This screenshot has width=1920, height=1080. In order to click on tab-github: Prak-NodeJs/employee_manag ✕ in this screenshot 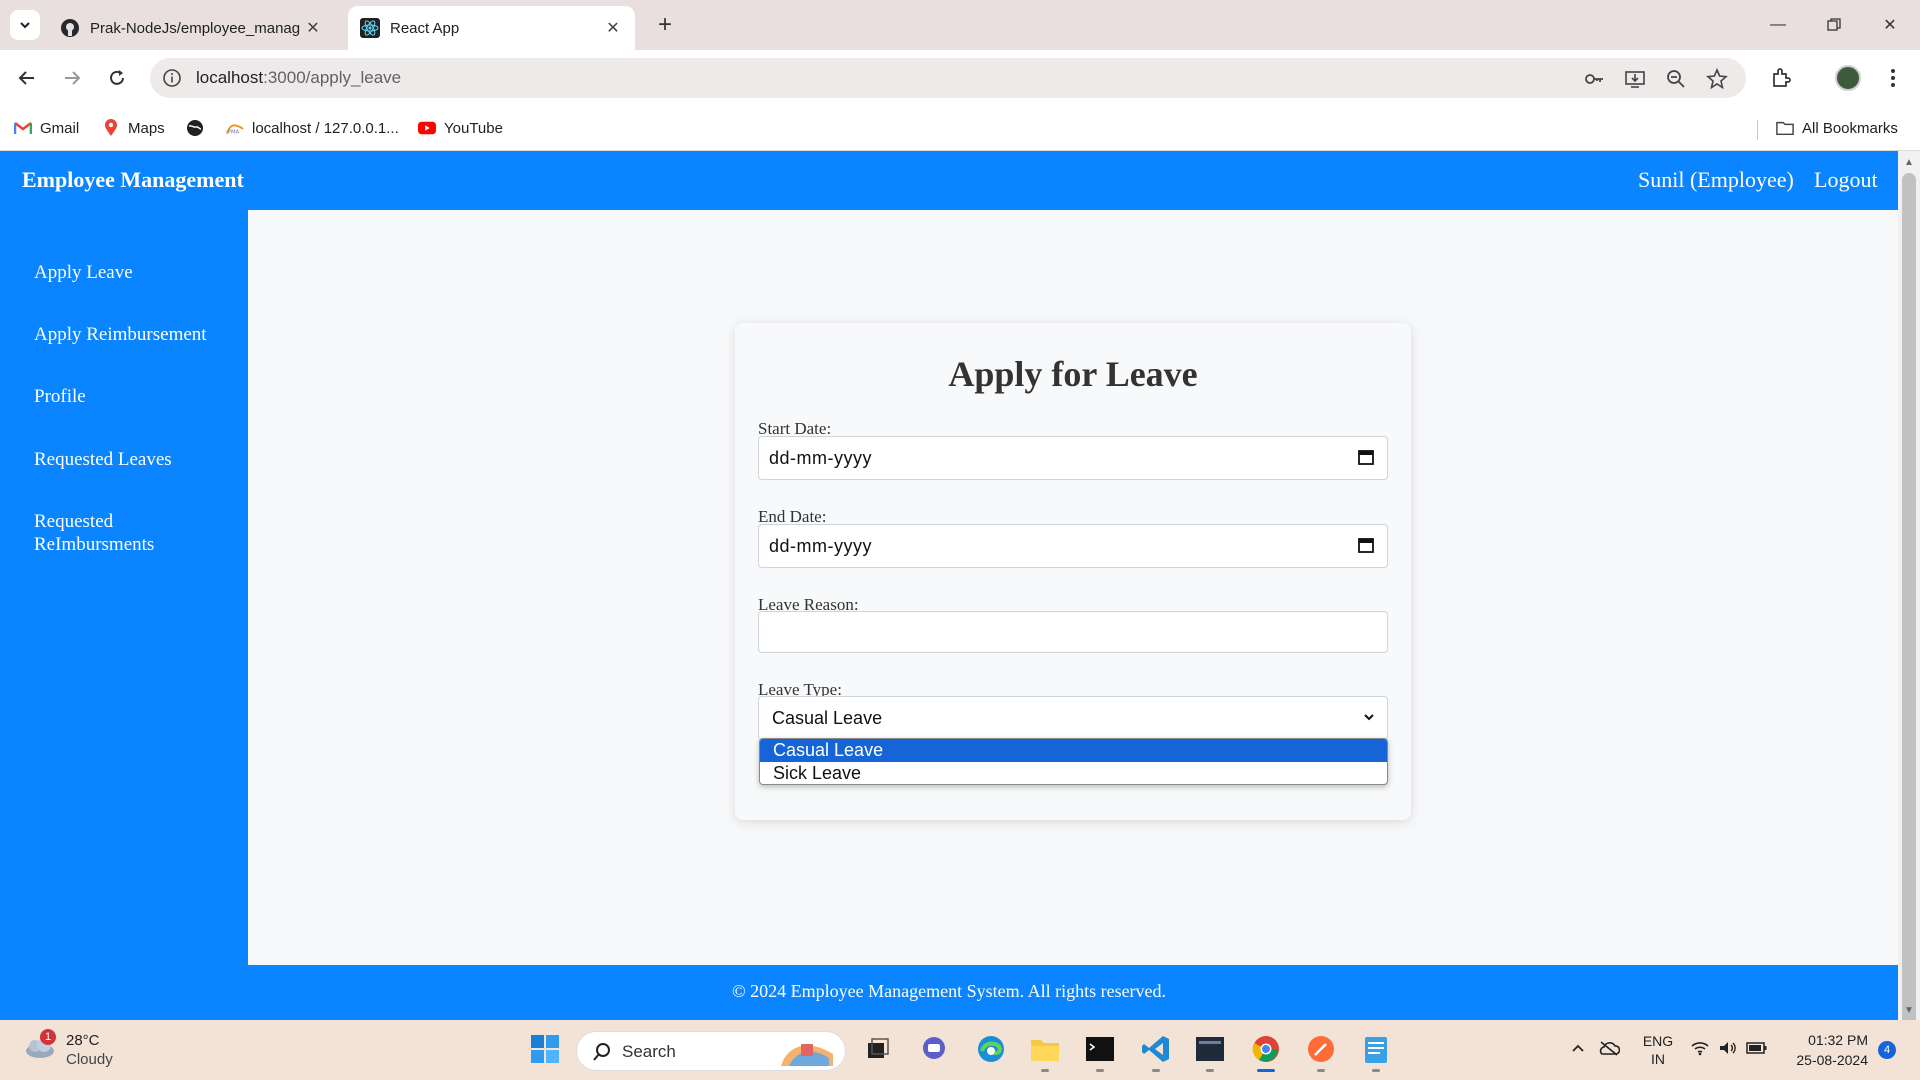, I will do `click(191, 28)`.